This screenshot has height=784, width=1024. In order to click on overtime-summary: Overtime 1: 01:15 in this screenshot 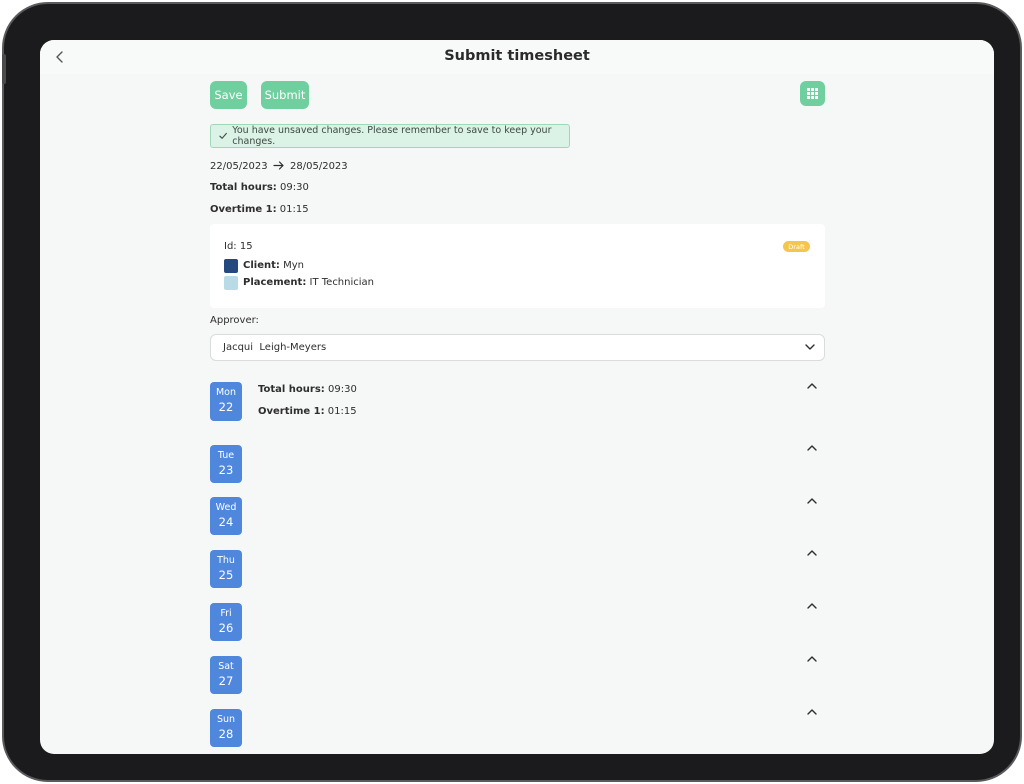, I will do `click(259, 209)`.